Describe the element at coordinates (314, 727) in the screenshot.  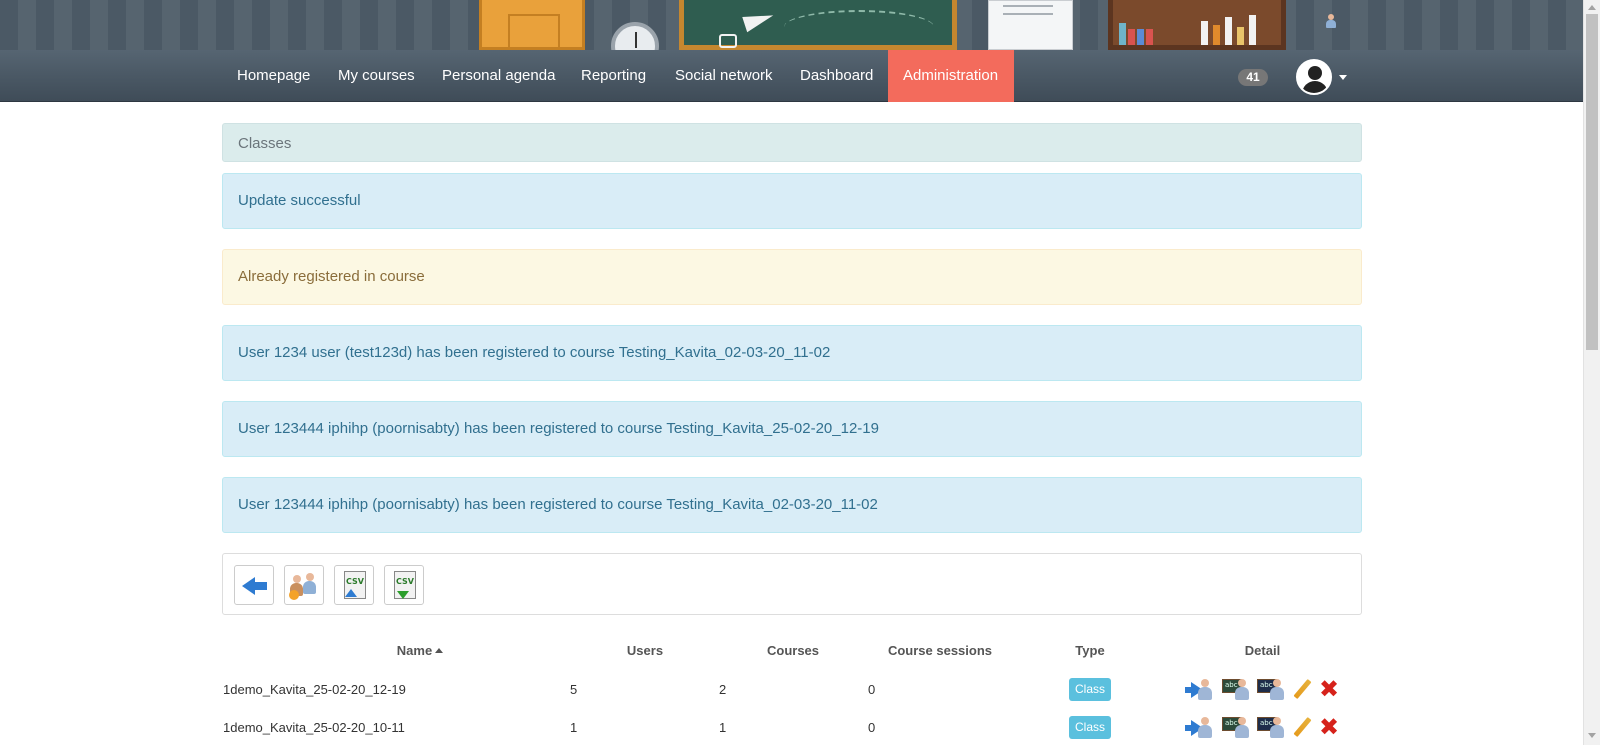
I see `cell-name: 1demo_Kavita_25-02-20_10-11` at that location.